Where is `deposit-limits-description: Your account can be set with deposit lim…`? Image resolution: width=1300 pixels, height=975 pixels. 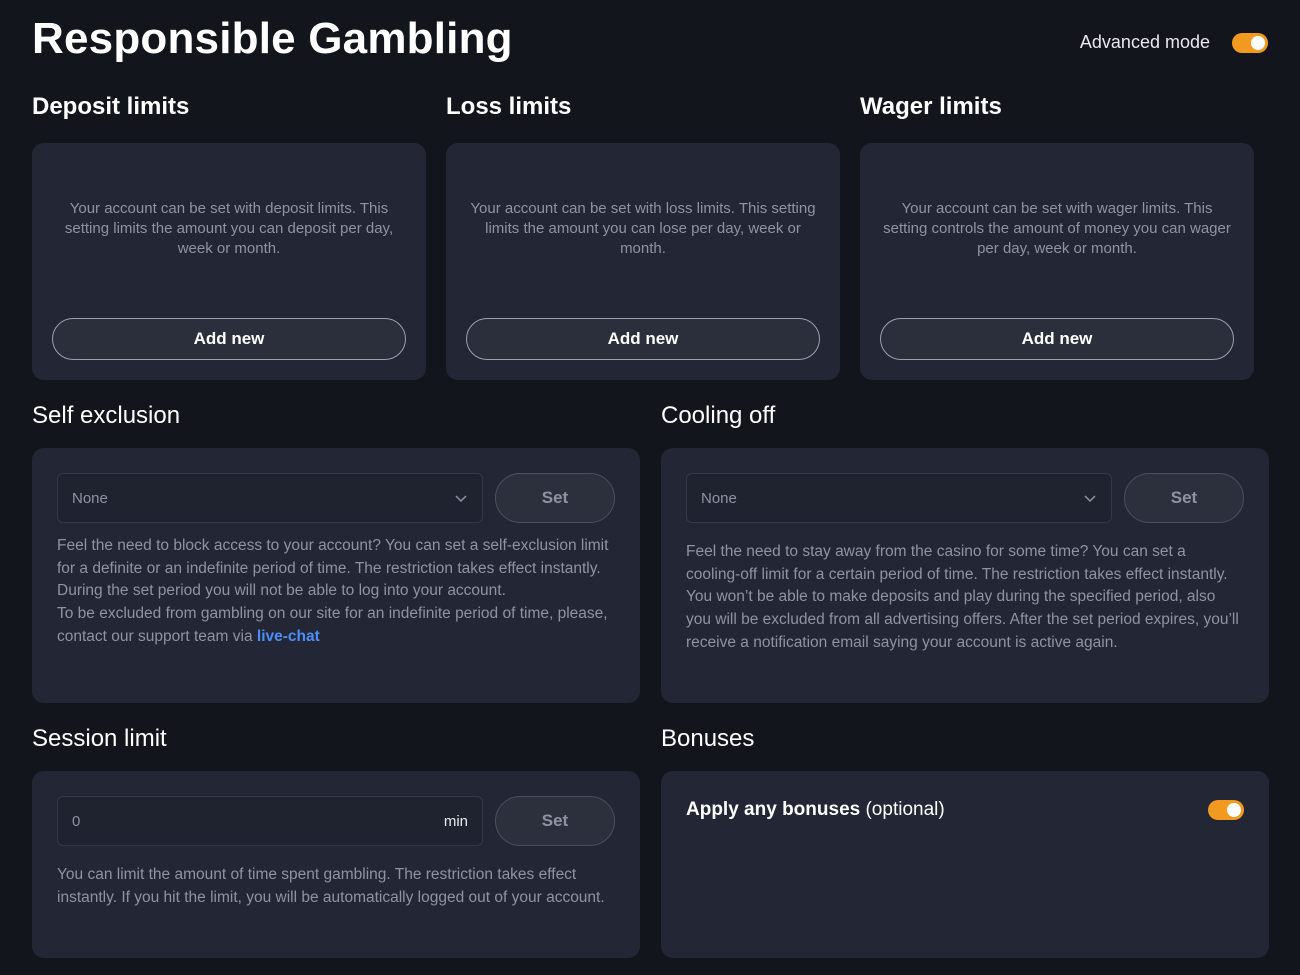
deposit-limits-description: Your account can be set with deposit lim… is located at coordinates (229, 228).